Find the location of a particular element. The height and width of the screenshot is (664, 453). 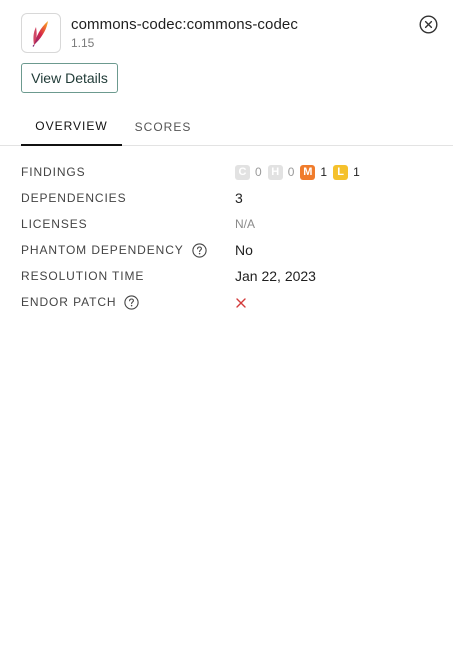

resolution-time-value: Jan 22, 2023 is located at coordinates (275, 276).